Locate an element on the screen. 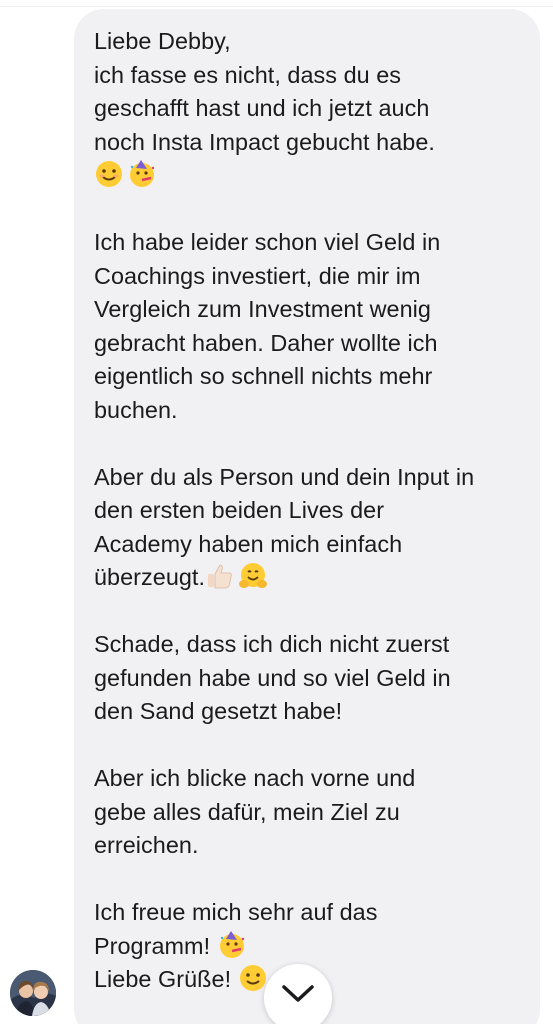 The image size is (553, 1024). message-line: gefunden habe und so viel Geld in is located at coordinates (272, 677).